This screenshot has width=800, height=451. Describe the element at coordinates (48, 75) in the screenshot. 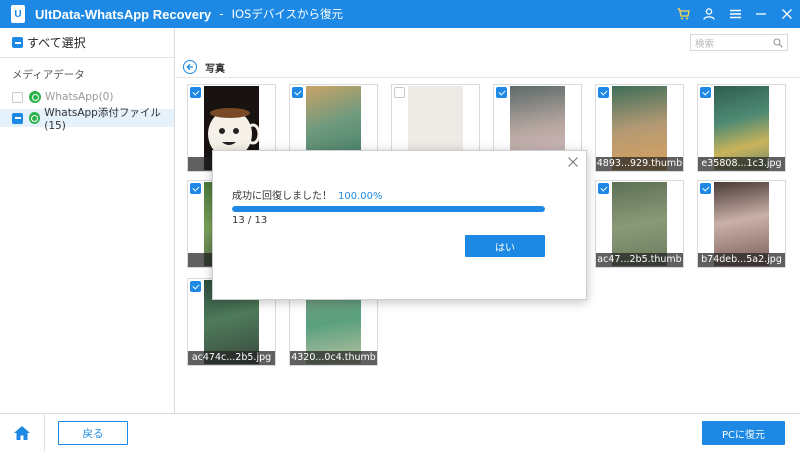

I see `media-data-label: メディアデータ` at that location.